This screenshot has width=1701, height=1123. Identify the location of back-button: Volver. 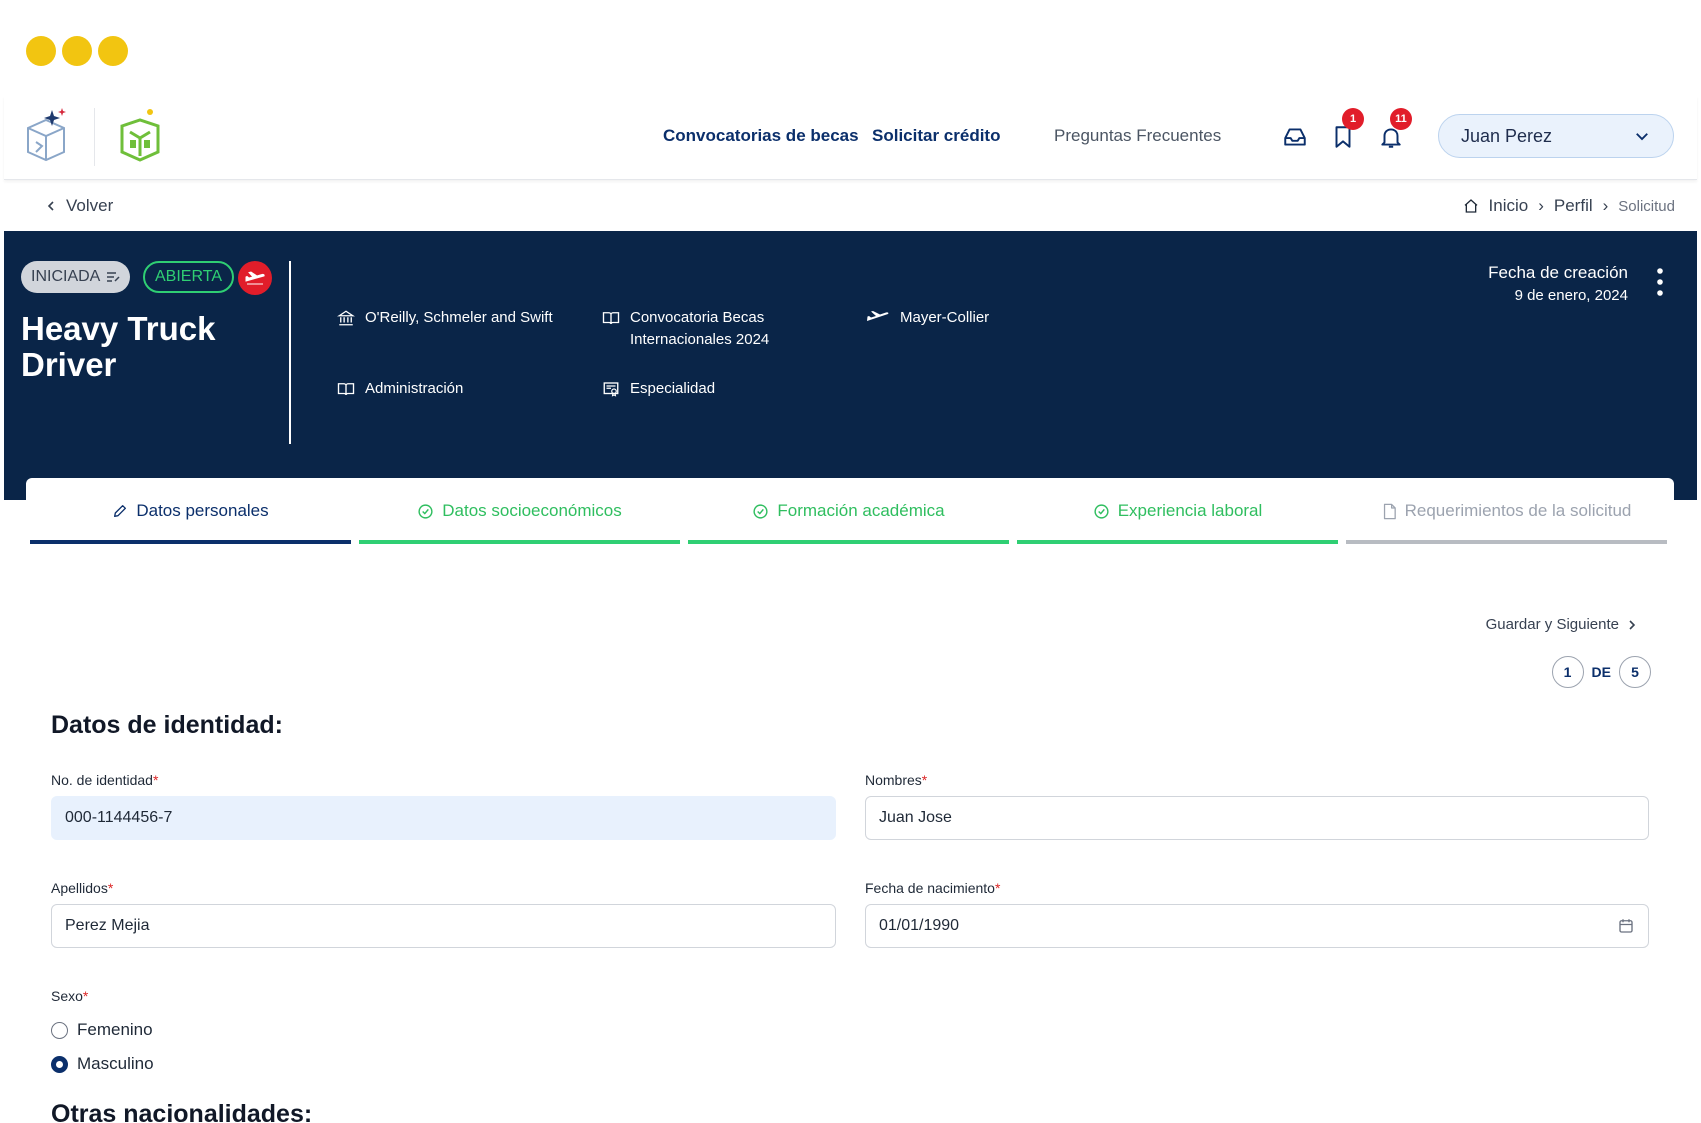
(79, 206).